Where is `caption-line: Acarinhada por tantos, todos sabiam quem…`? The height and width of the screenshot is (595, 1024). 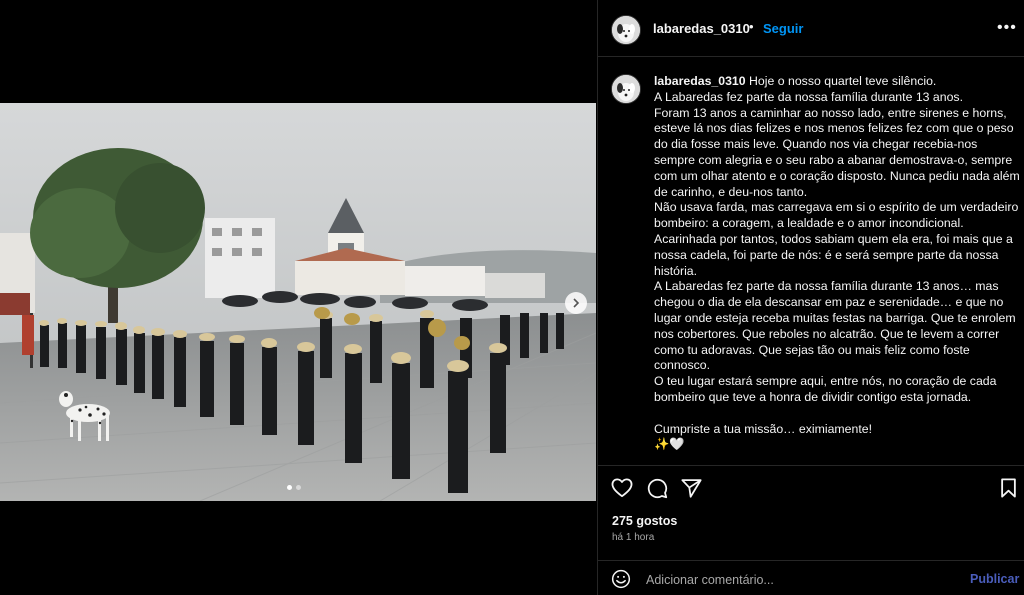 caption-line: Acarinhada por tantos, todos sabiam quem… is located at coordinates (833, 254).